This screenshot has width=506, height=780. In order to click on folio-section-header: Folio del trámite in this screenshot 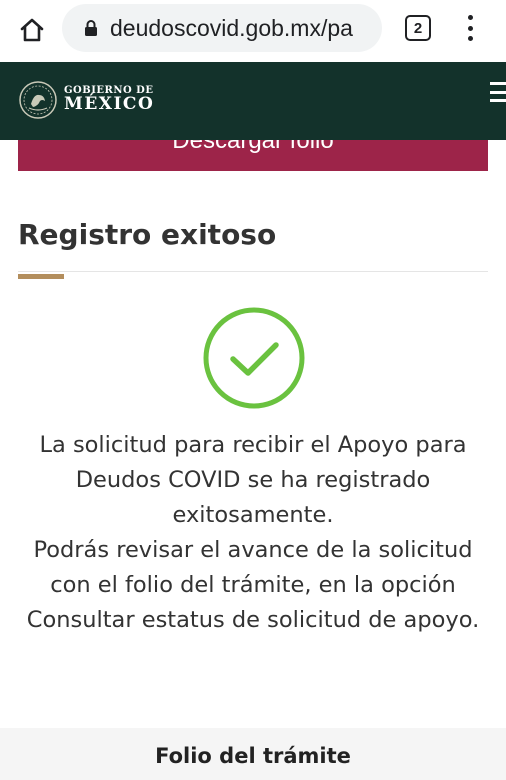, I will do `click(253, 754)`.